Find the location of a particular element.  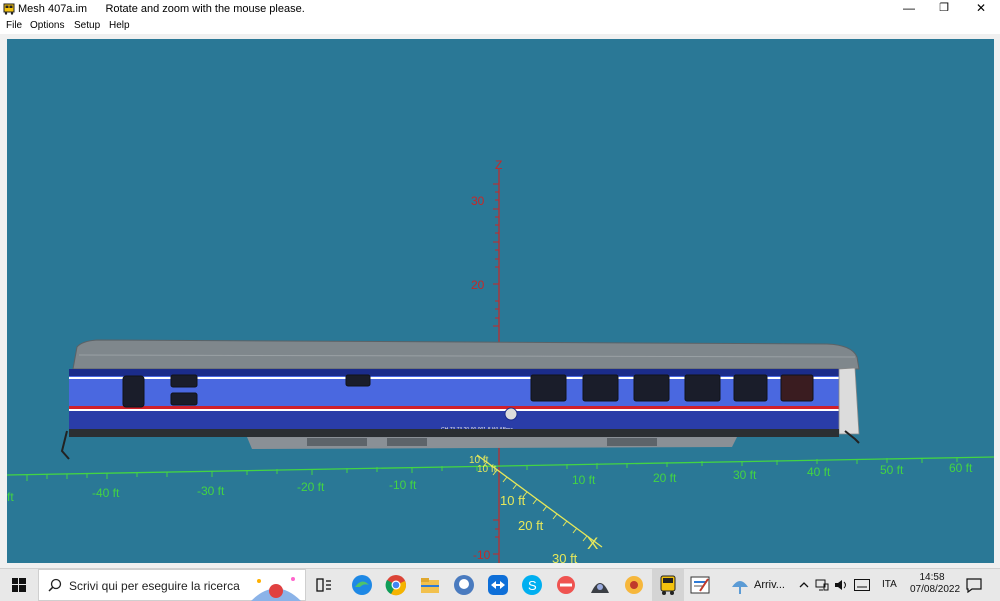

svg-text: S is located at coordinates (532, 585).